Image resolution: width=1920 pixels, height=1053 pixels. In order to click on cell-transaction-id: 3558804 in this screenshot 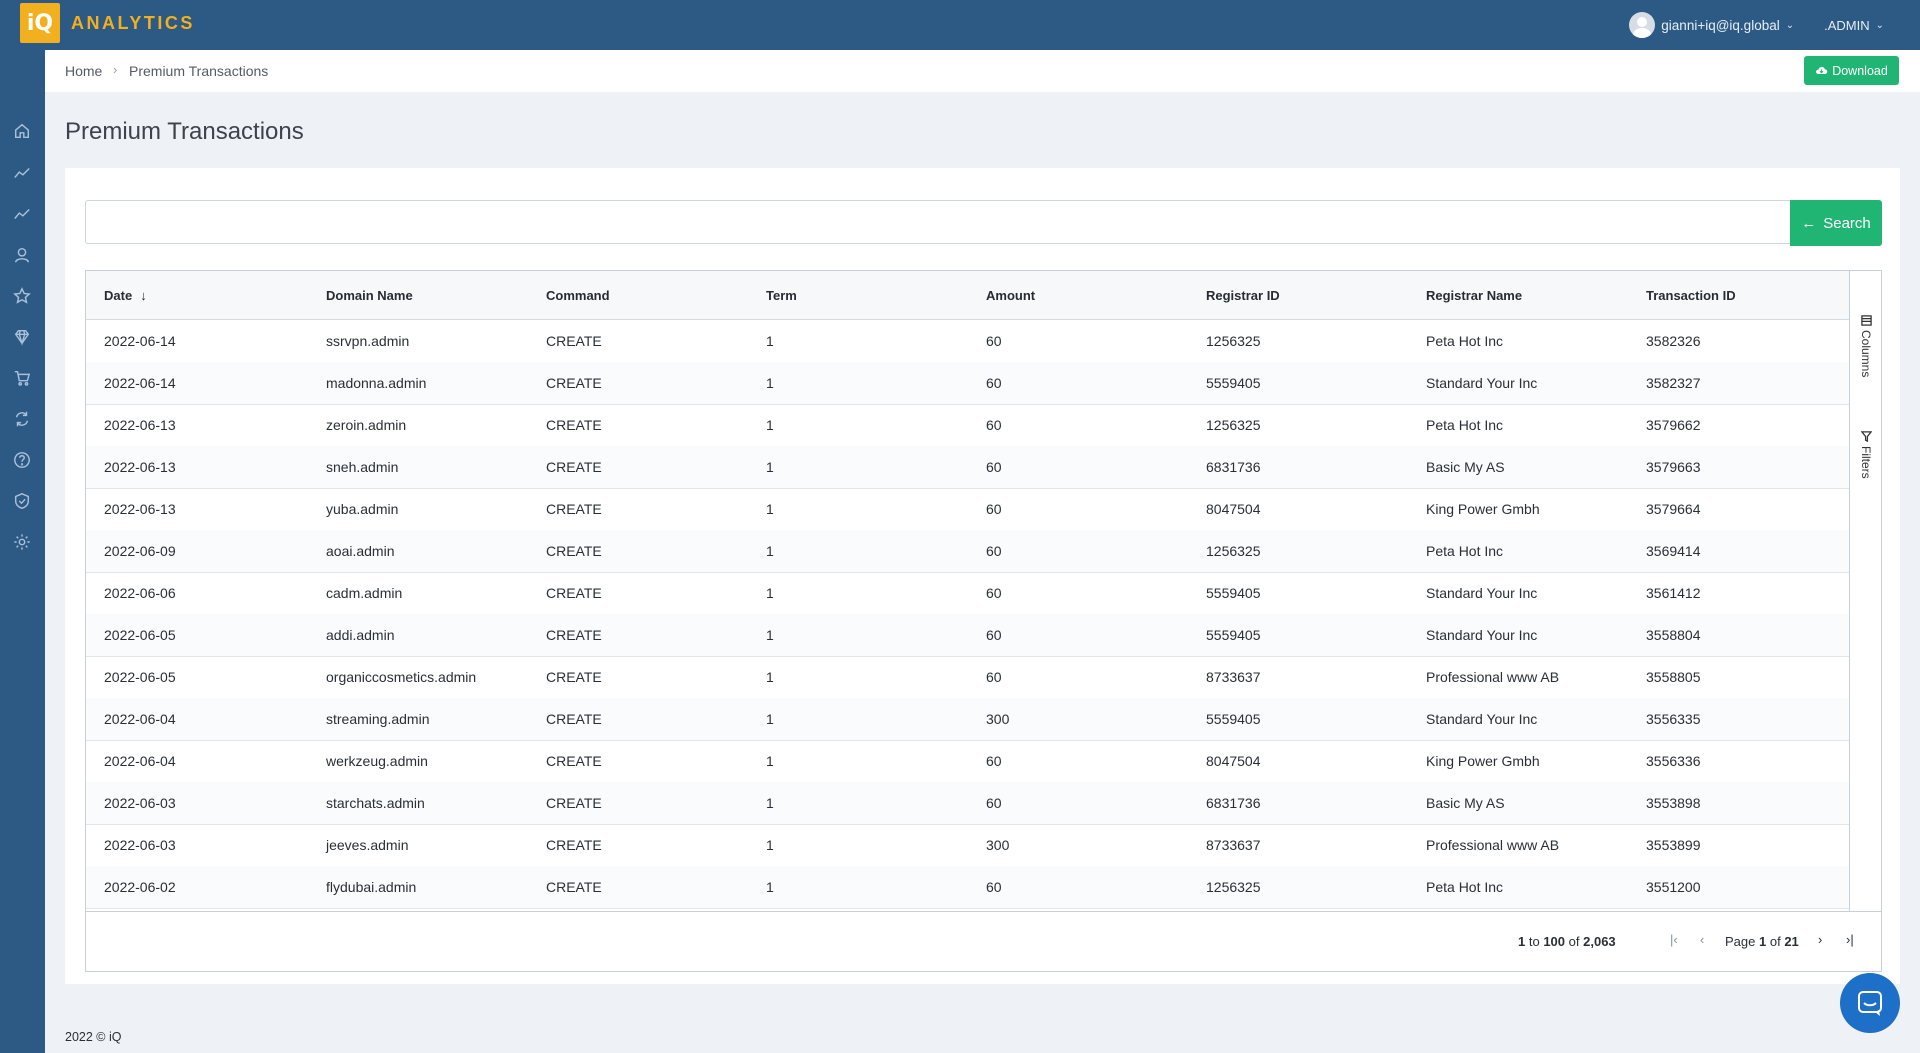, I will do `click(1673, 635)`.